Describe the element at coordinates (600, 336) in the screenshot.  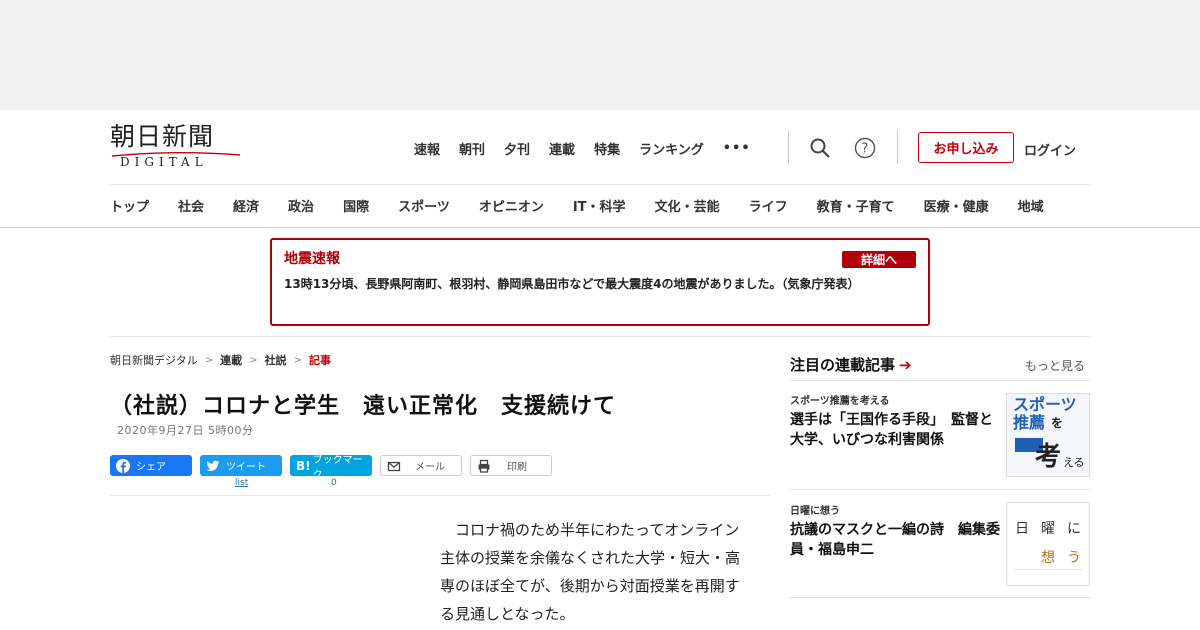
I see `content-divider` at that location.